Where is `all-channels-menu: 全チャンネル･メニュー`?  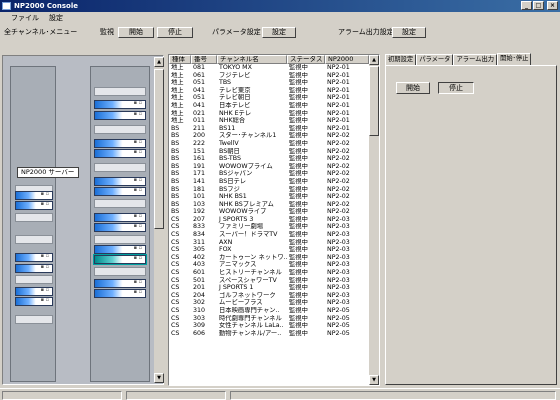 all-channels-menu: 全チャンネル･メニュー is located at coordinates (40, 32).